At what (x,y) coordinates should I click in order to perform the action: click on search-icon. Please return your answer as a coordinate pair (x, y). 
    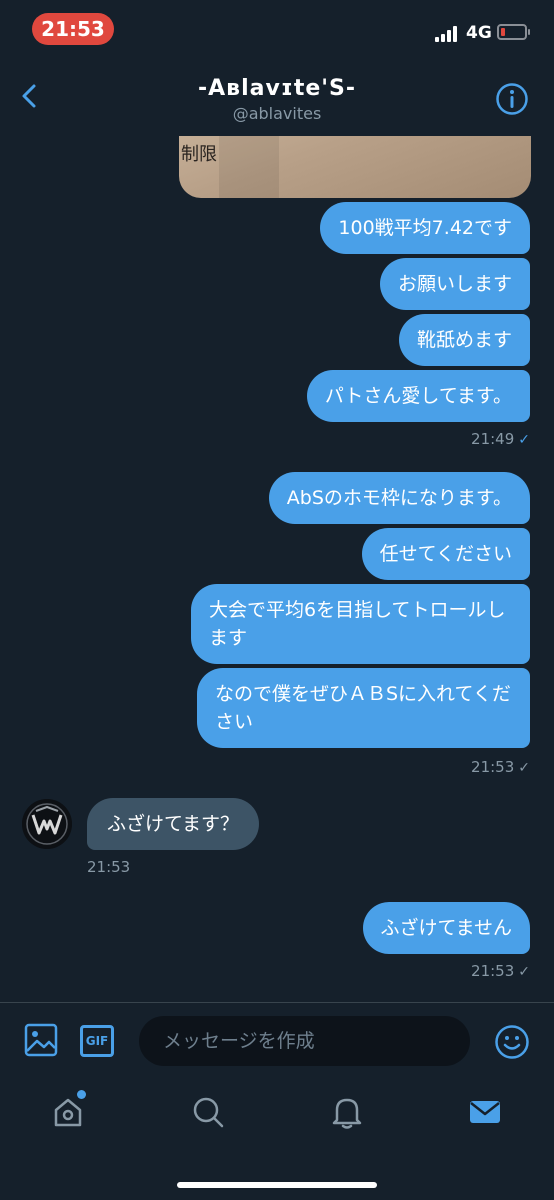
    Looking at the image, I should click on (208, 1112).